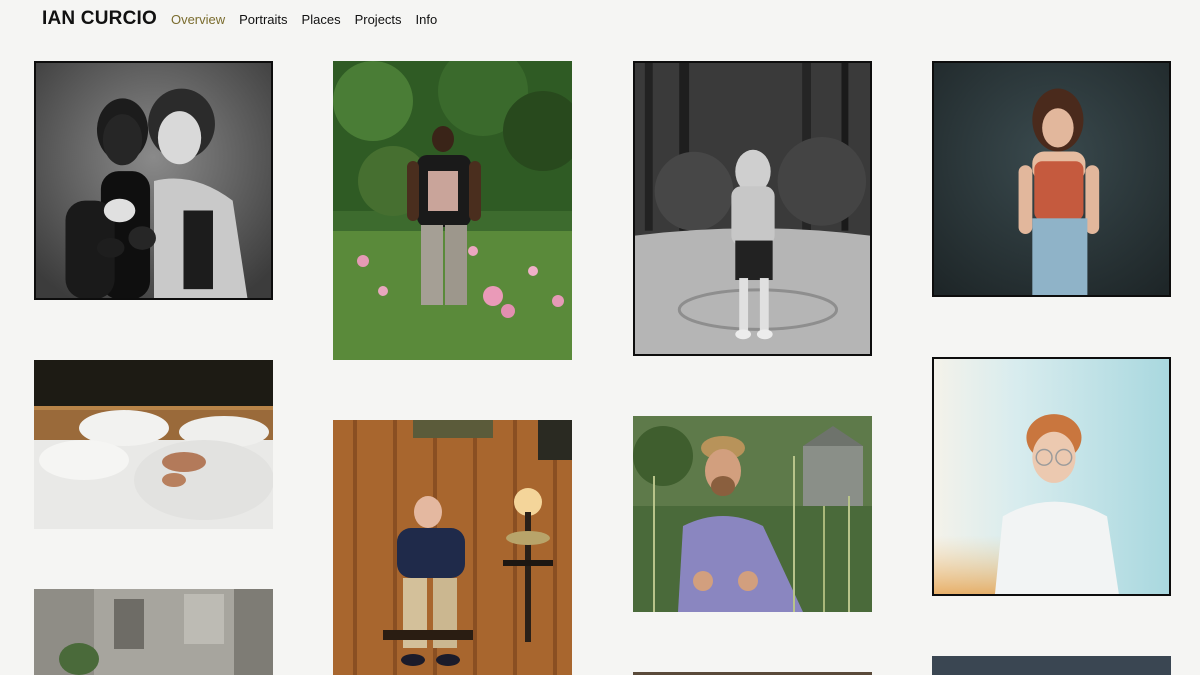  I want to click on photo-building-facade, so click(153, 632).